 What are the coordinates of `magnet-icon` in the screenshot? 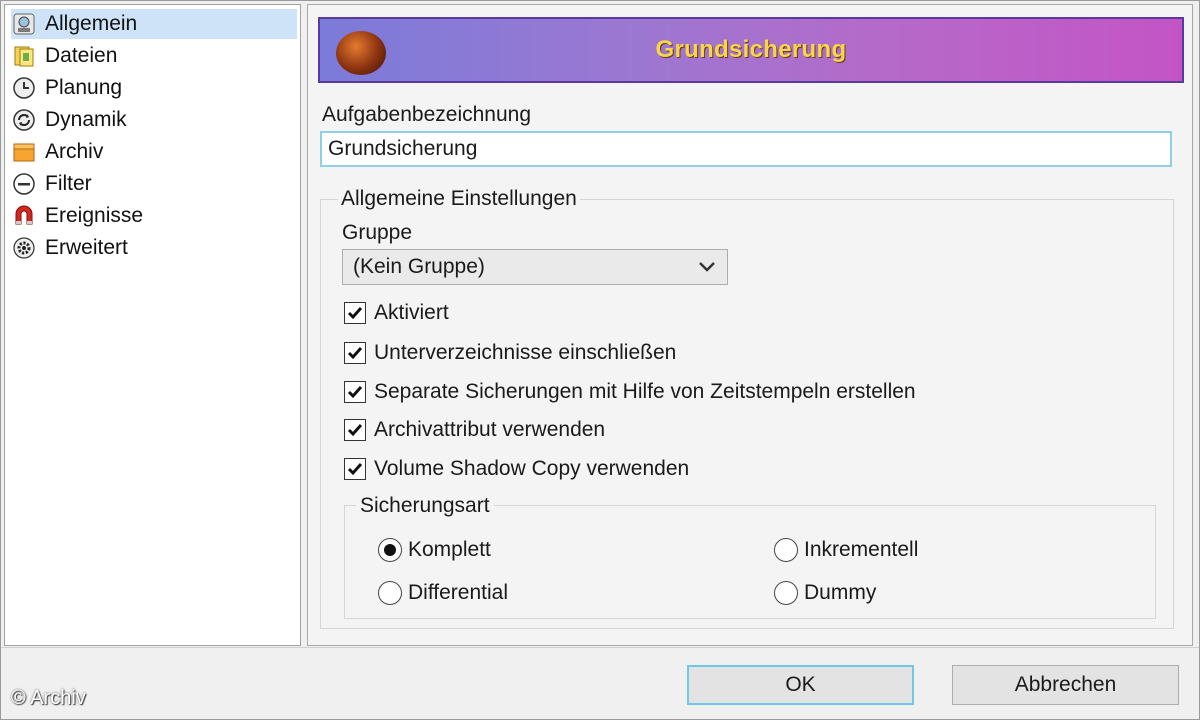 It's located at (24, 216).